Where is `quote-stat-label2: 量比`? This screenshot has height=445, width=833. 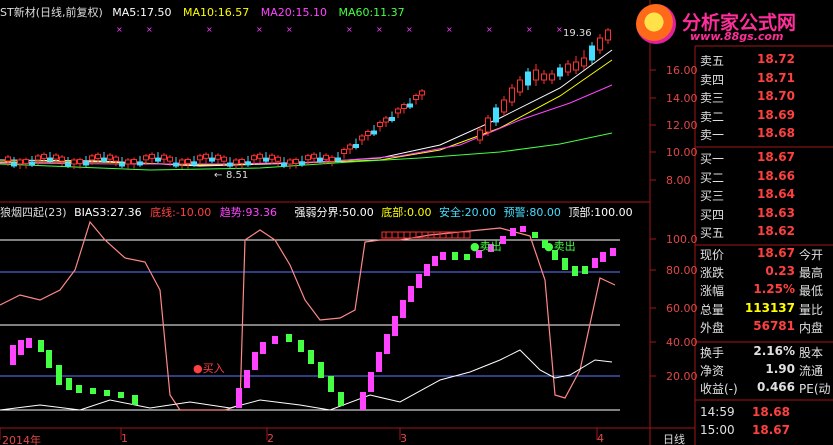
quote-stat-label2: 量比 is located at coordinates (811, 309).